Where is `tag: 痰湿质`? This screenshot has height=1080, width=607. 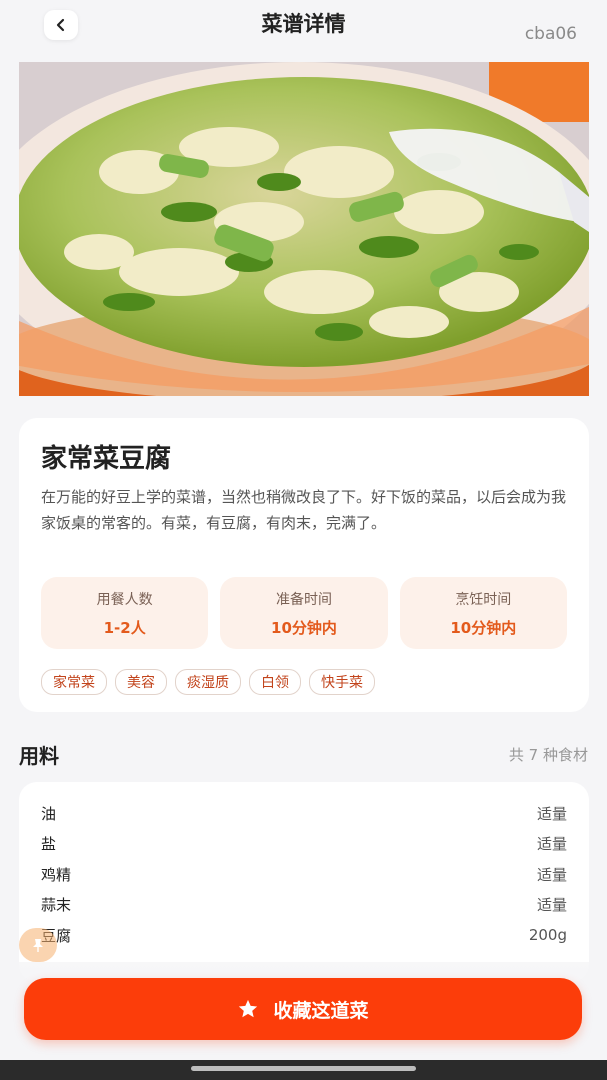
tag: 痰湿质 is located at coordinates (208, 682).